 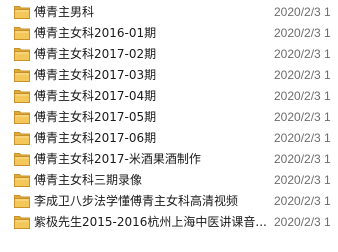 What do you see at coordinates (117, 159) in the screenshot?
I see `folder-name: 傅青主女科2017-米酒果酒制作` at bounding box center [117, 159].